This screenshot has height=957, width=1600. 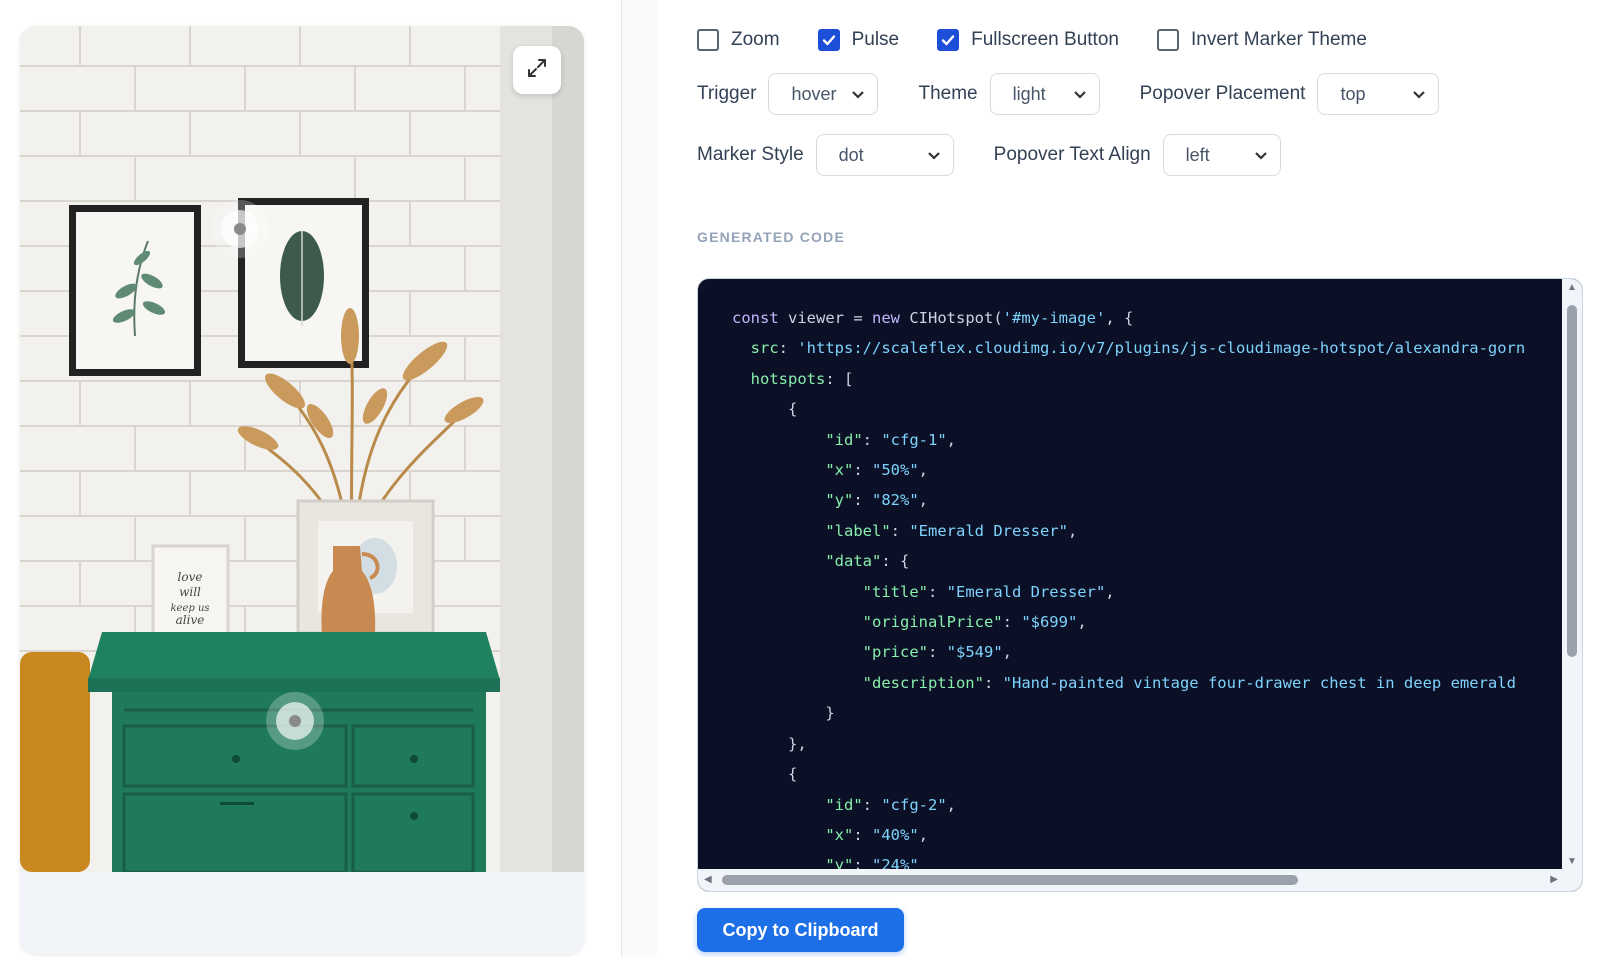 I want to click on scroll-up-icon: ▲, so click(x=1572, y=288).